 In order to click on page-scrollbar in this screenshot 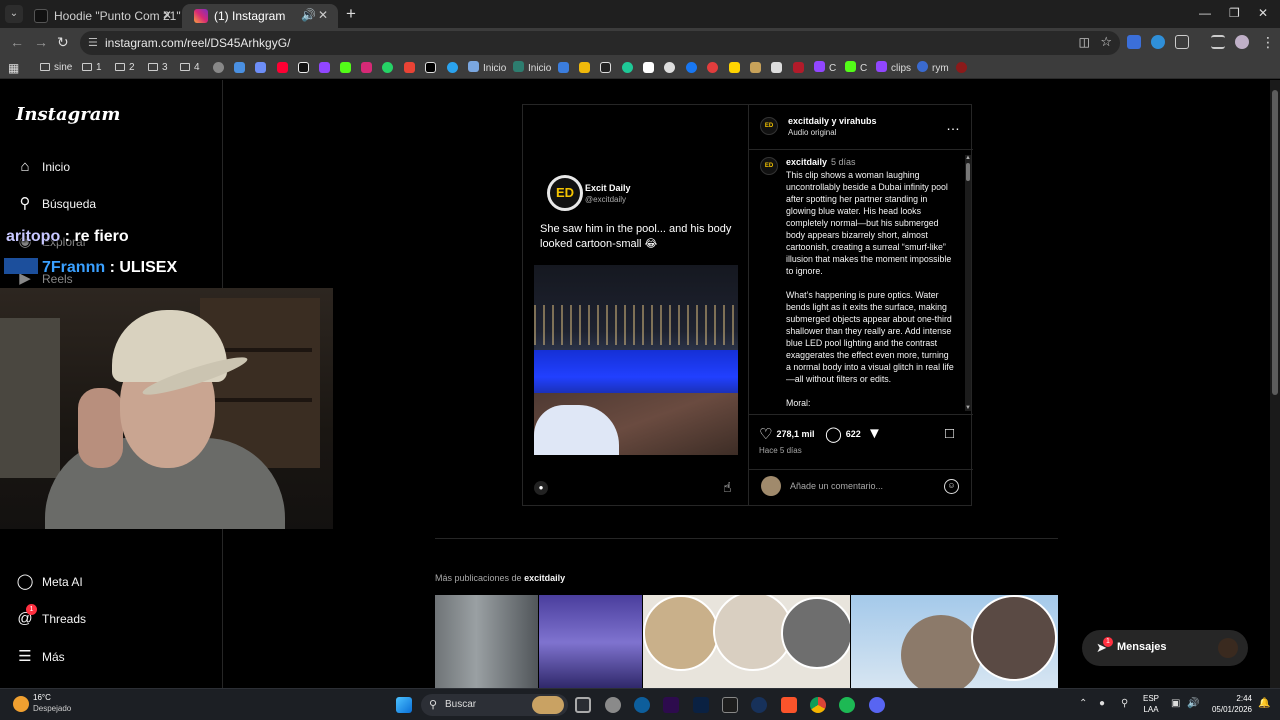, I will do `click(1275, 384)`.